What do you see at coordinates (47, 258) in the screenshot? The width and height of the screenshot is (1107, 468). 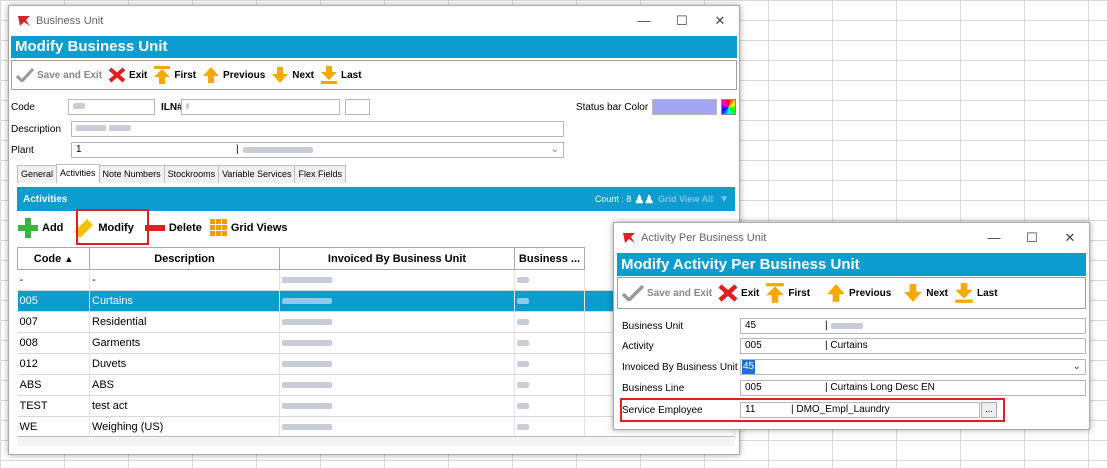 I see `code-header-label: Code` at bounding box center [47, 258].